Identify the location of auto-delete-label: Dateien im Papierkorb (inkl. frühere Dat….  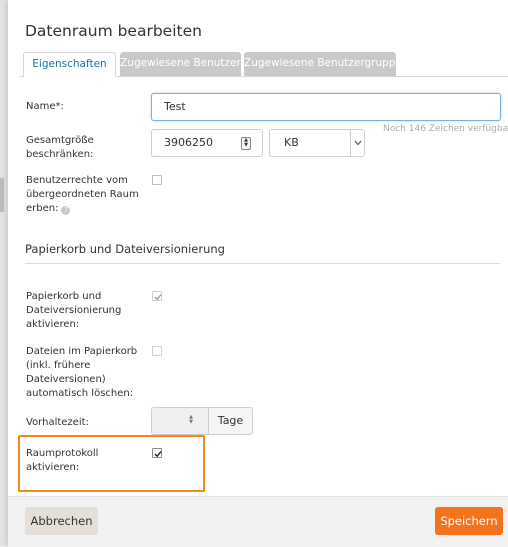
(81, 373).